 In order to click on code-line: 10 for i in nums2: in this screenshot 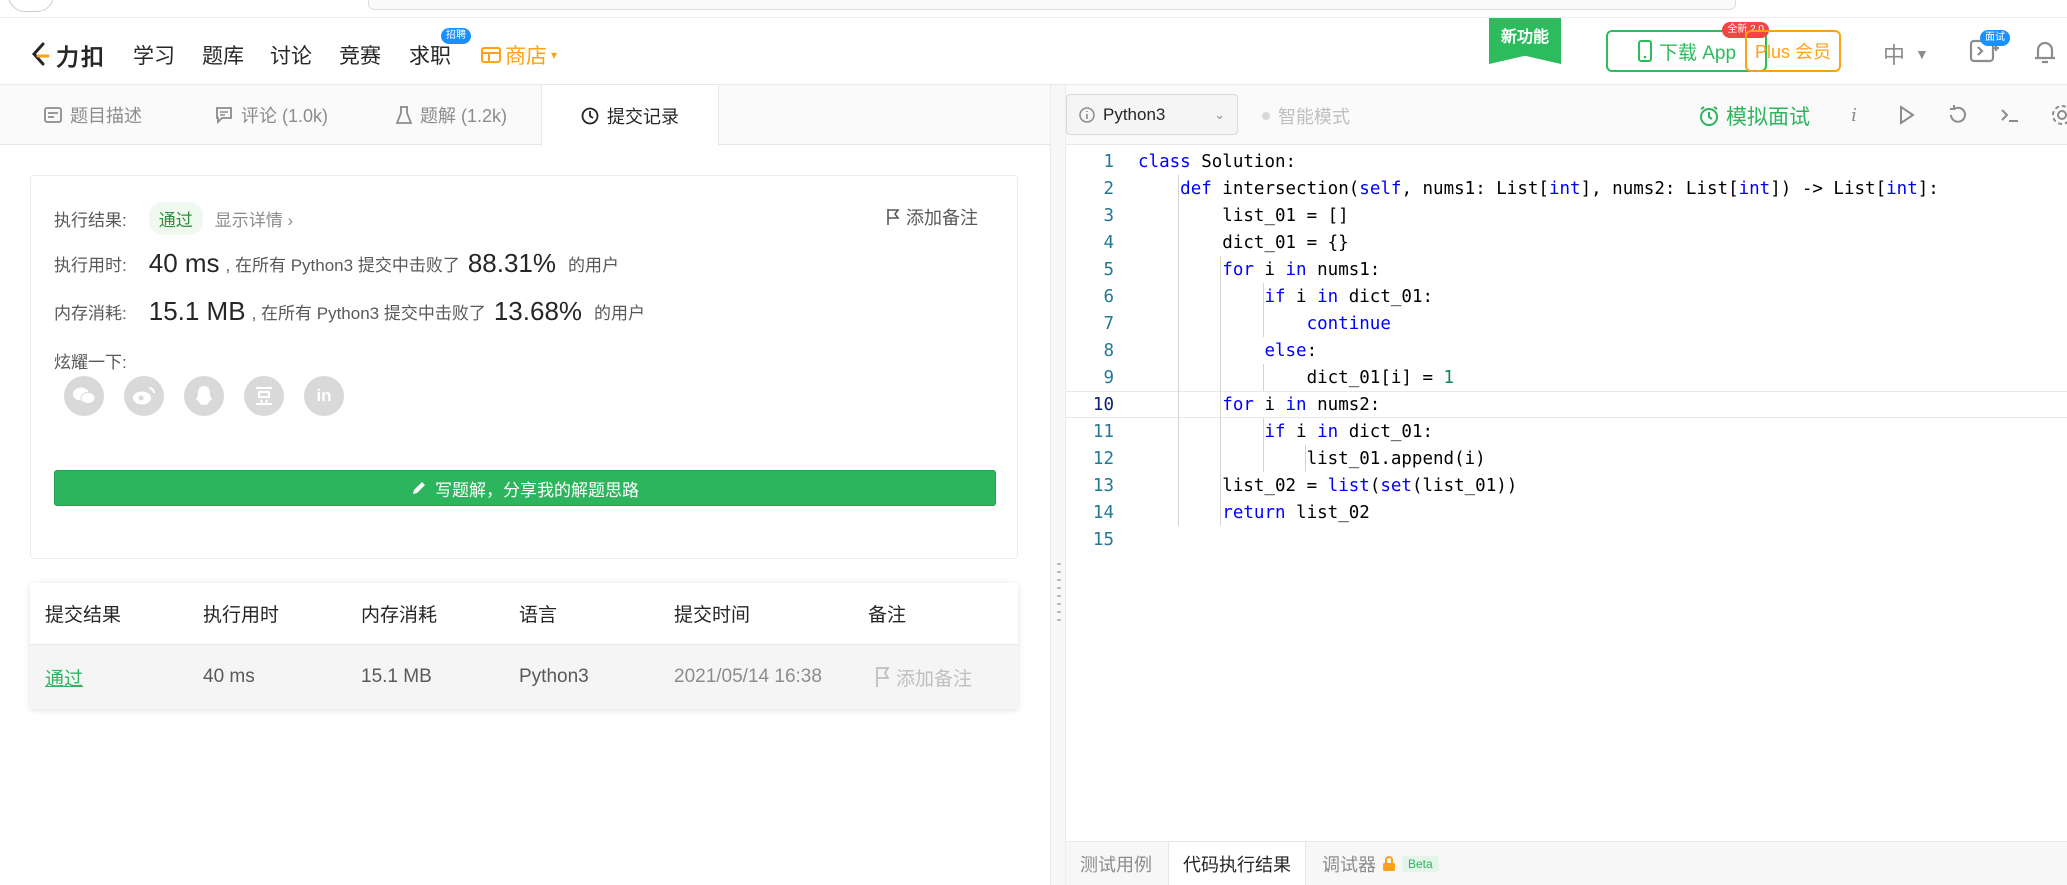, I will do `click(1566, 404)`.